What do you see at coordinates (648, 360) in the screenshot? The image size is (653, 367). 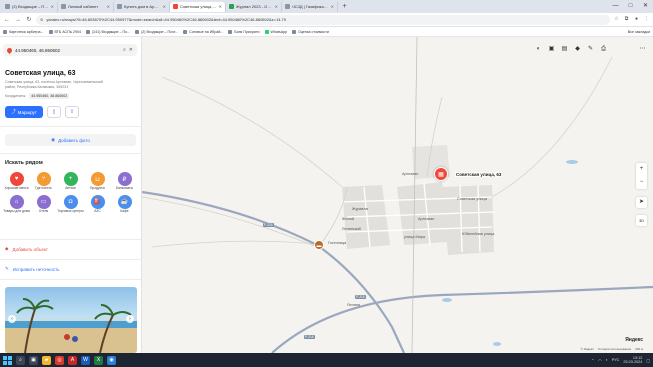 I see `notifications-icon: ▢` at bounding box center [648, 360].